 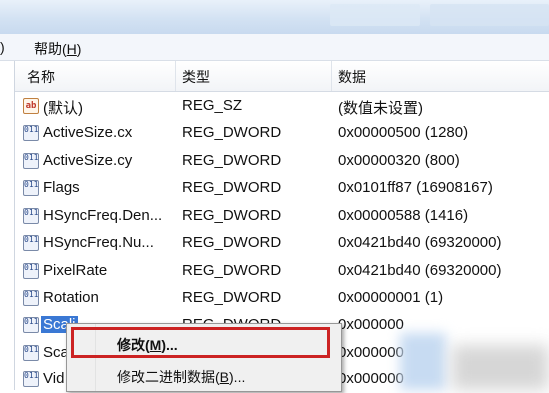 I want to click on value-name: ActiveSize.cy, so click(x=88, y=160).